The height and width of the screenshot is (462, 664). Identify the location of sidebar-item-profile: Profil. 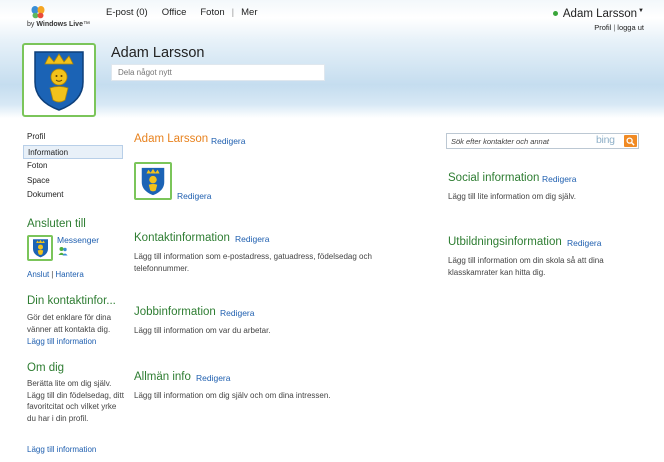
(73, 137).